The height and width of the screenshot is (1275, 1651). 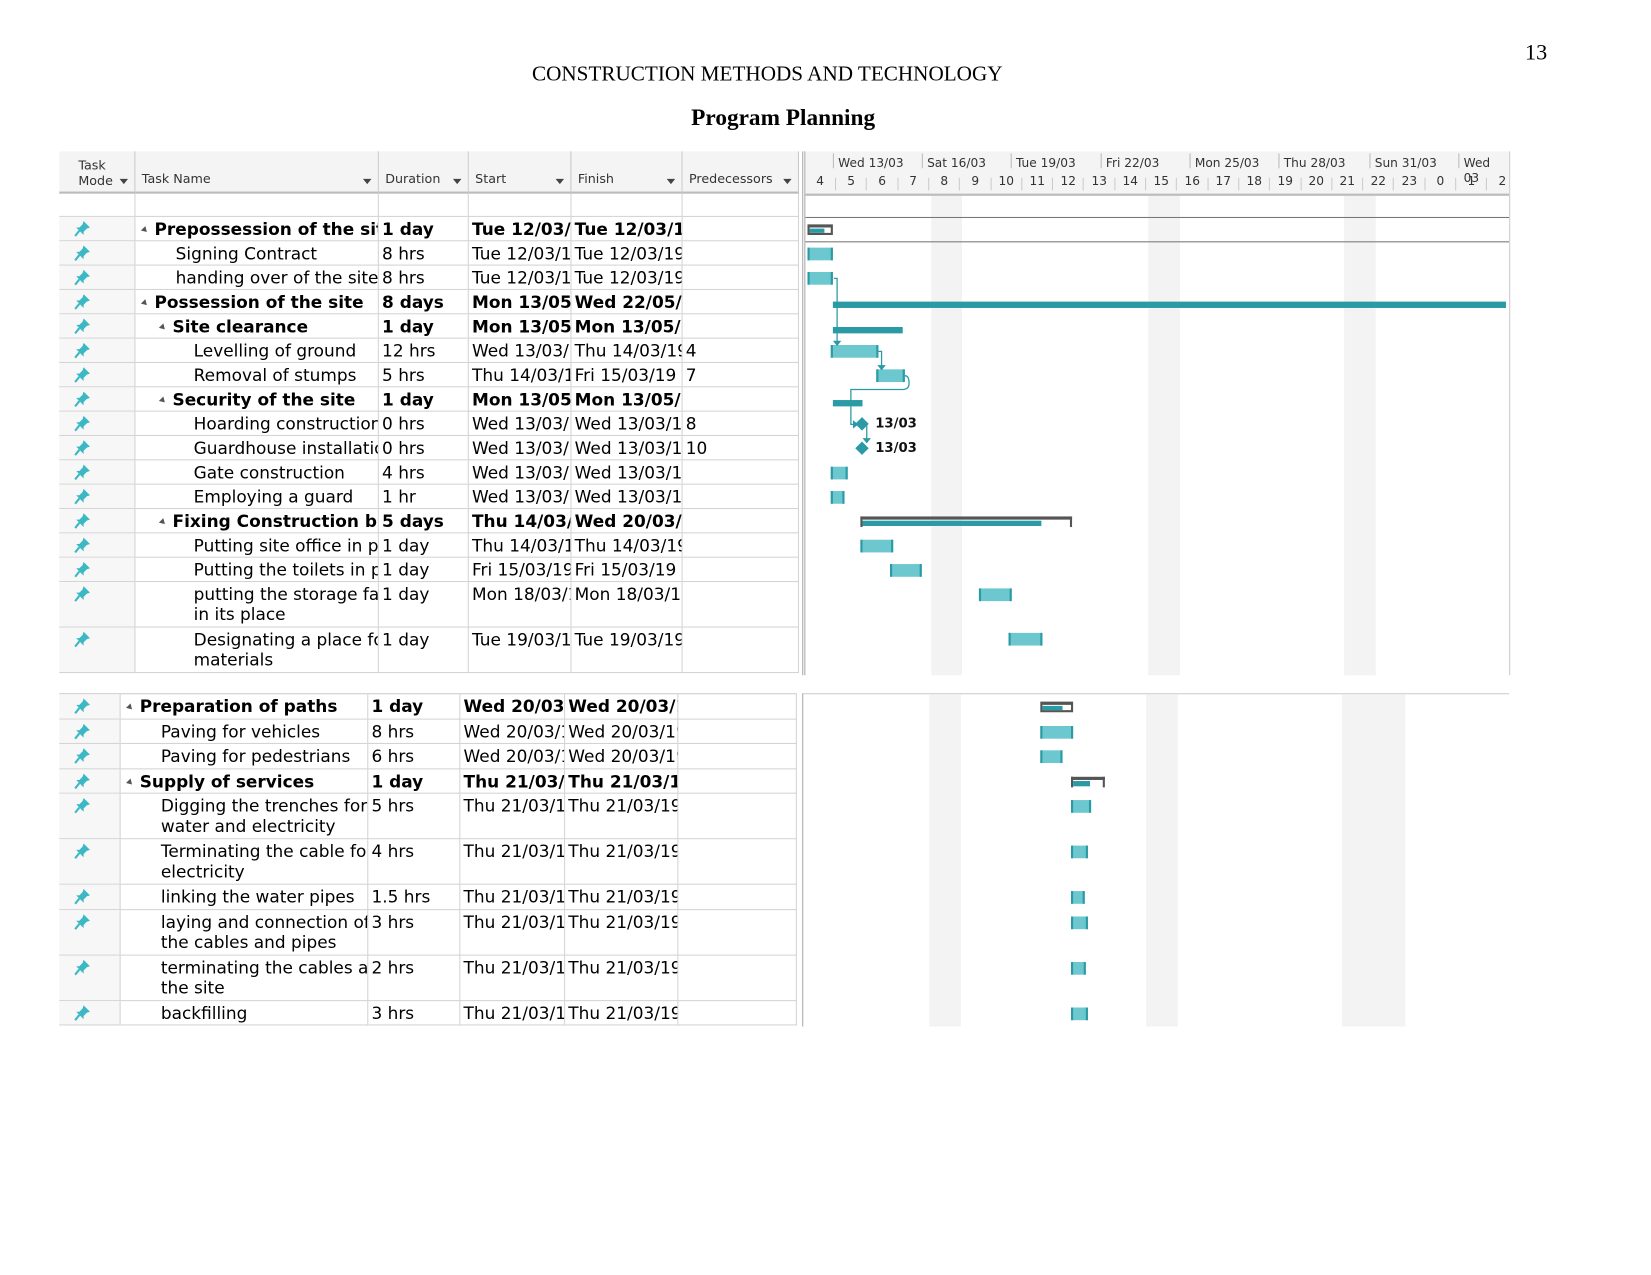 What do you see at coordinates (627, 545) in the screenshot?
I see `cell-finish: Thu 14/03/19` at bounding box center [627, 545].